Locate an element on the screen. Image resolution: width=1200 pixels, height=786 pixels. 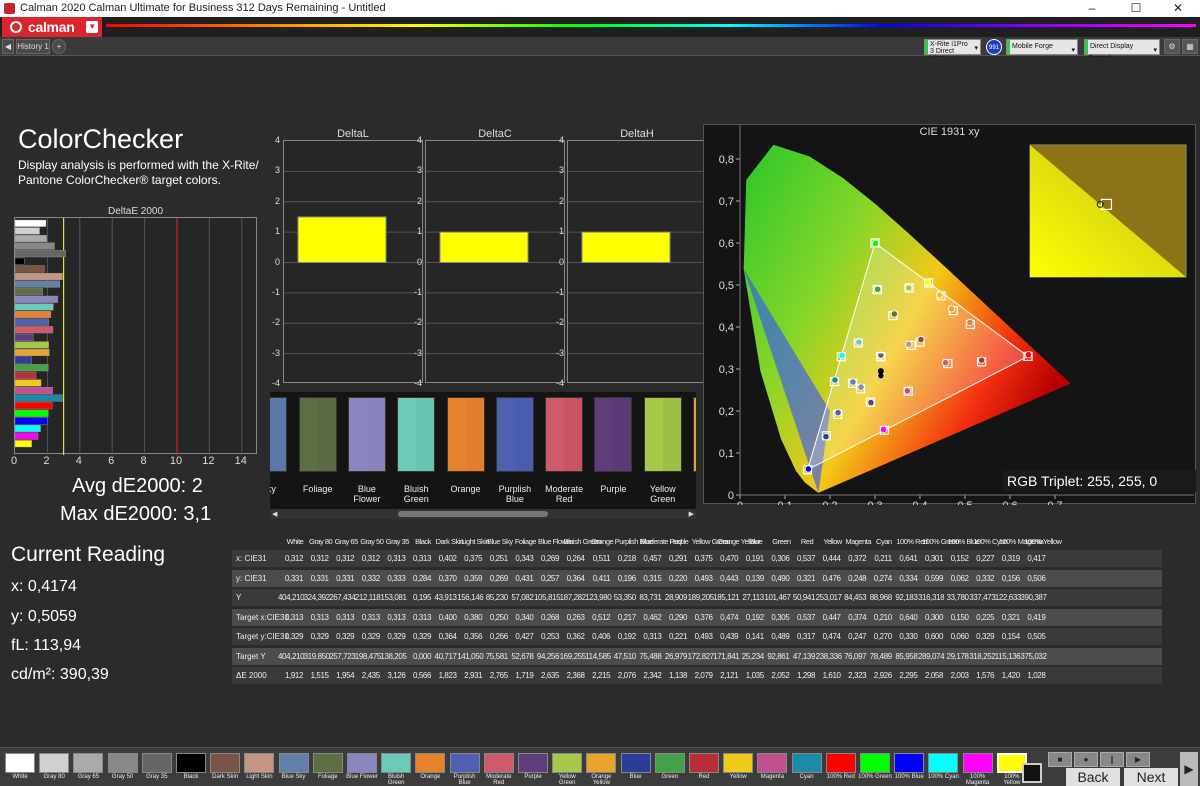
table-cell-value: 2,003 is located at coordinates (959, 675).